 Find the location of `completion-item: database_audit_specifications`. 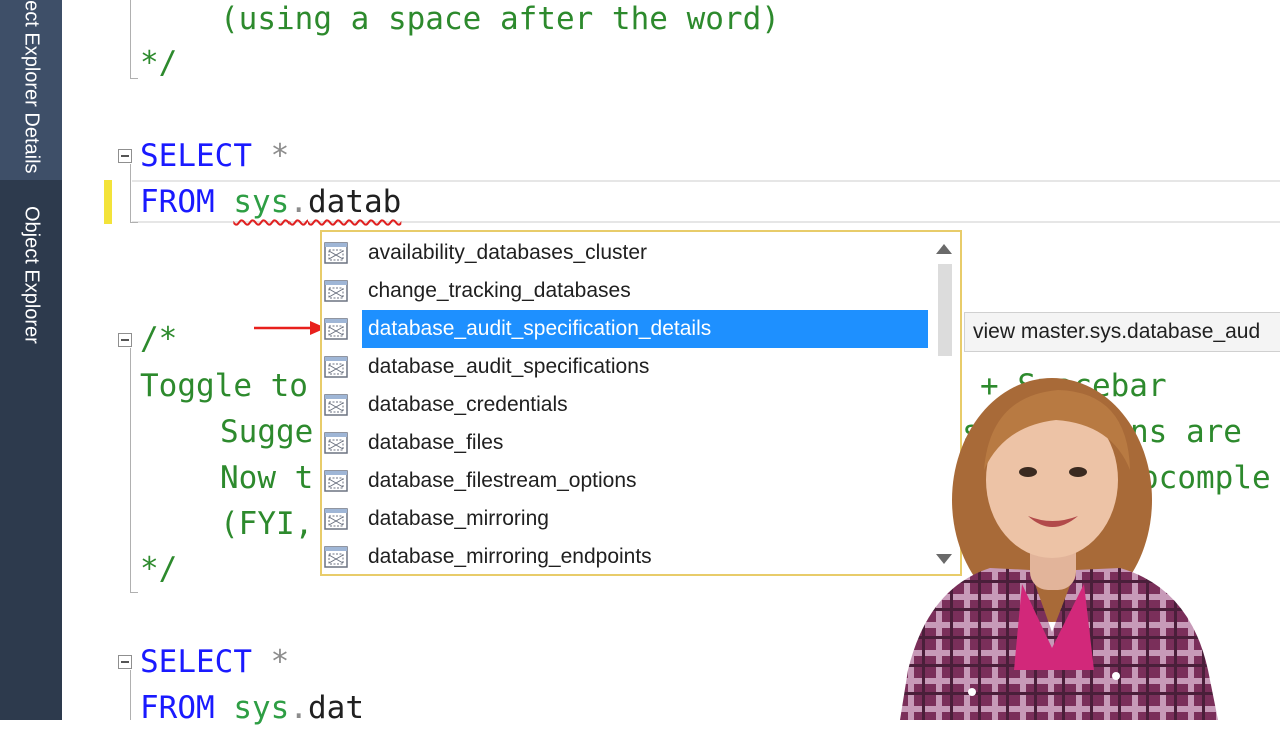

completion-item: database_audit_specifications is located at coordinates (626, 367).